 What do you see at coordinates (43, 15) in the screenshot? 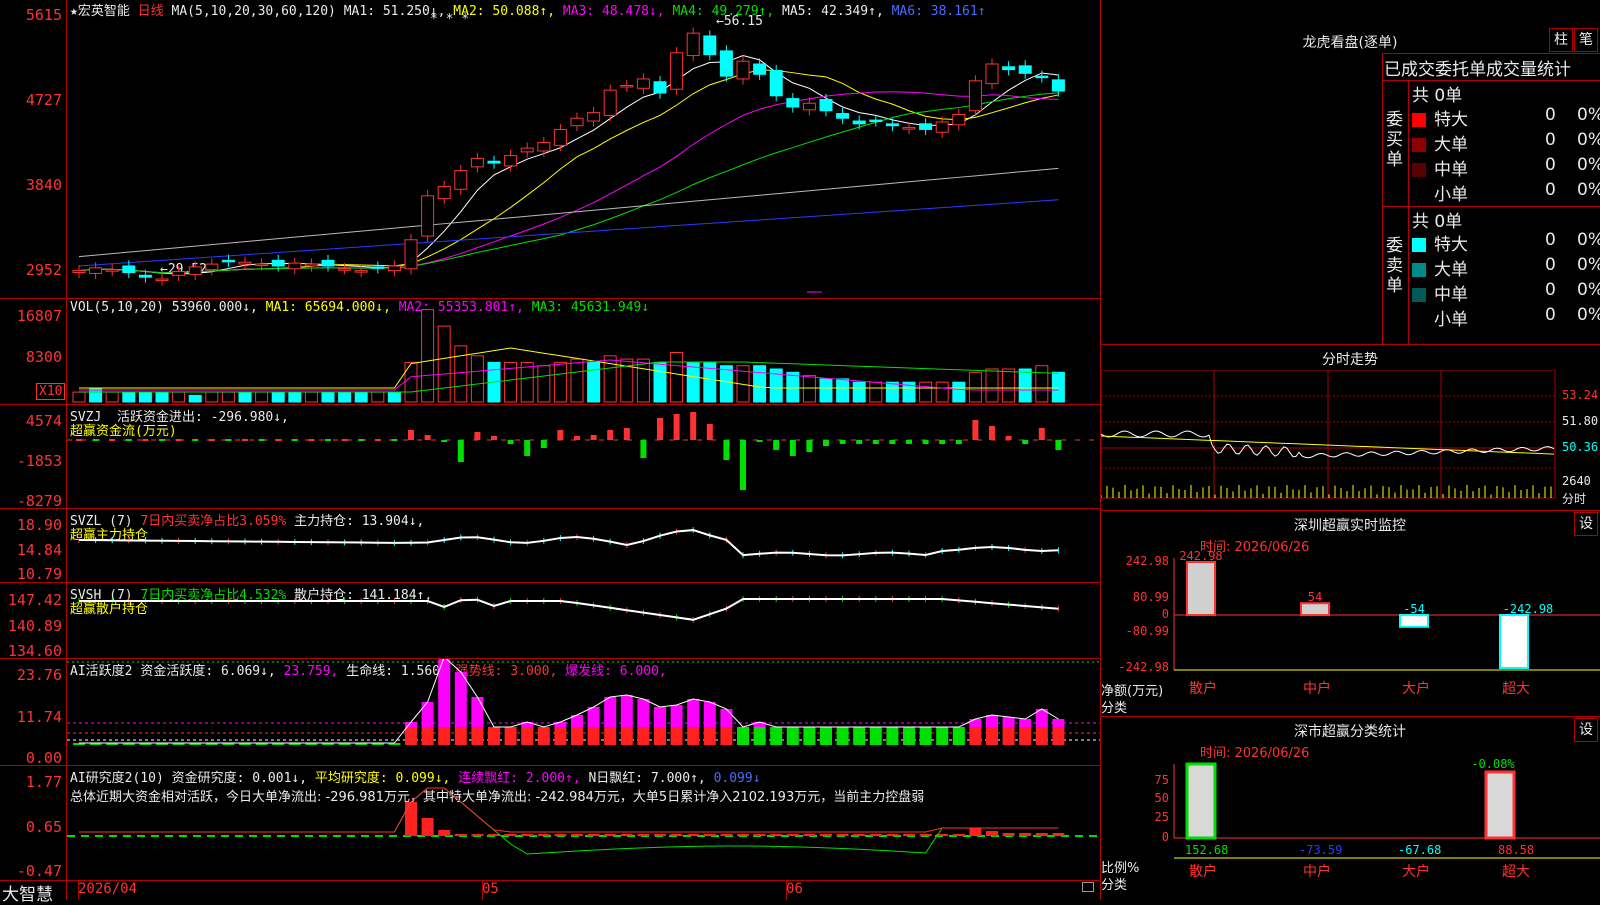
I see `main-y-label-1: 5615` at bounding box center [43, 15].